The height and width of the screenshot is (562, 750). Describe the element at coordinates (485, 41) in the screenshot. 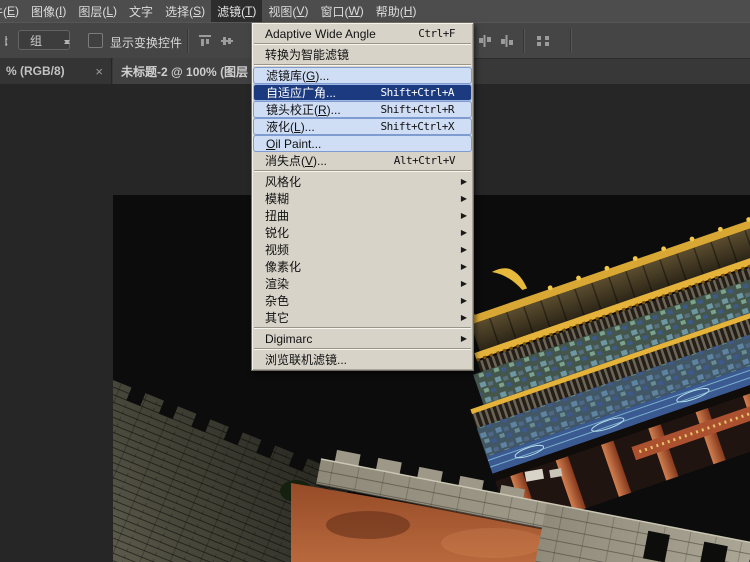

I see `distribute-top-edges-icon` at that location.